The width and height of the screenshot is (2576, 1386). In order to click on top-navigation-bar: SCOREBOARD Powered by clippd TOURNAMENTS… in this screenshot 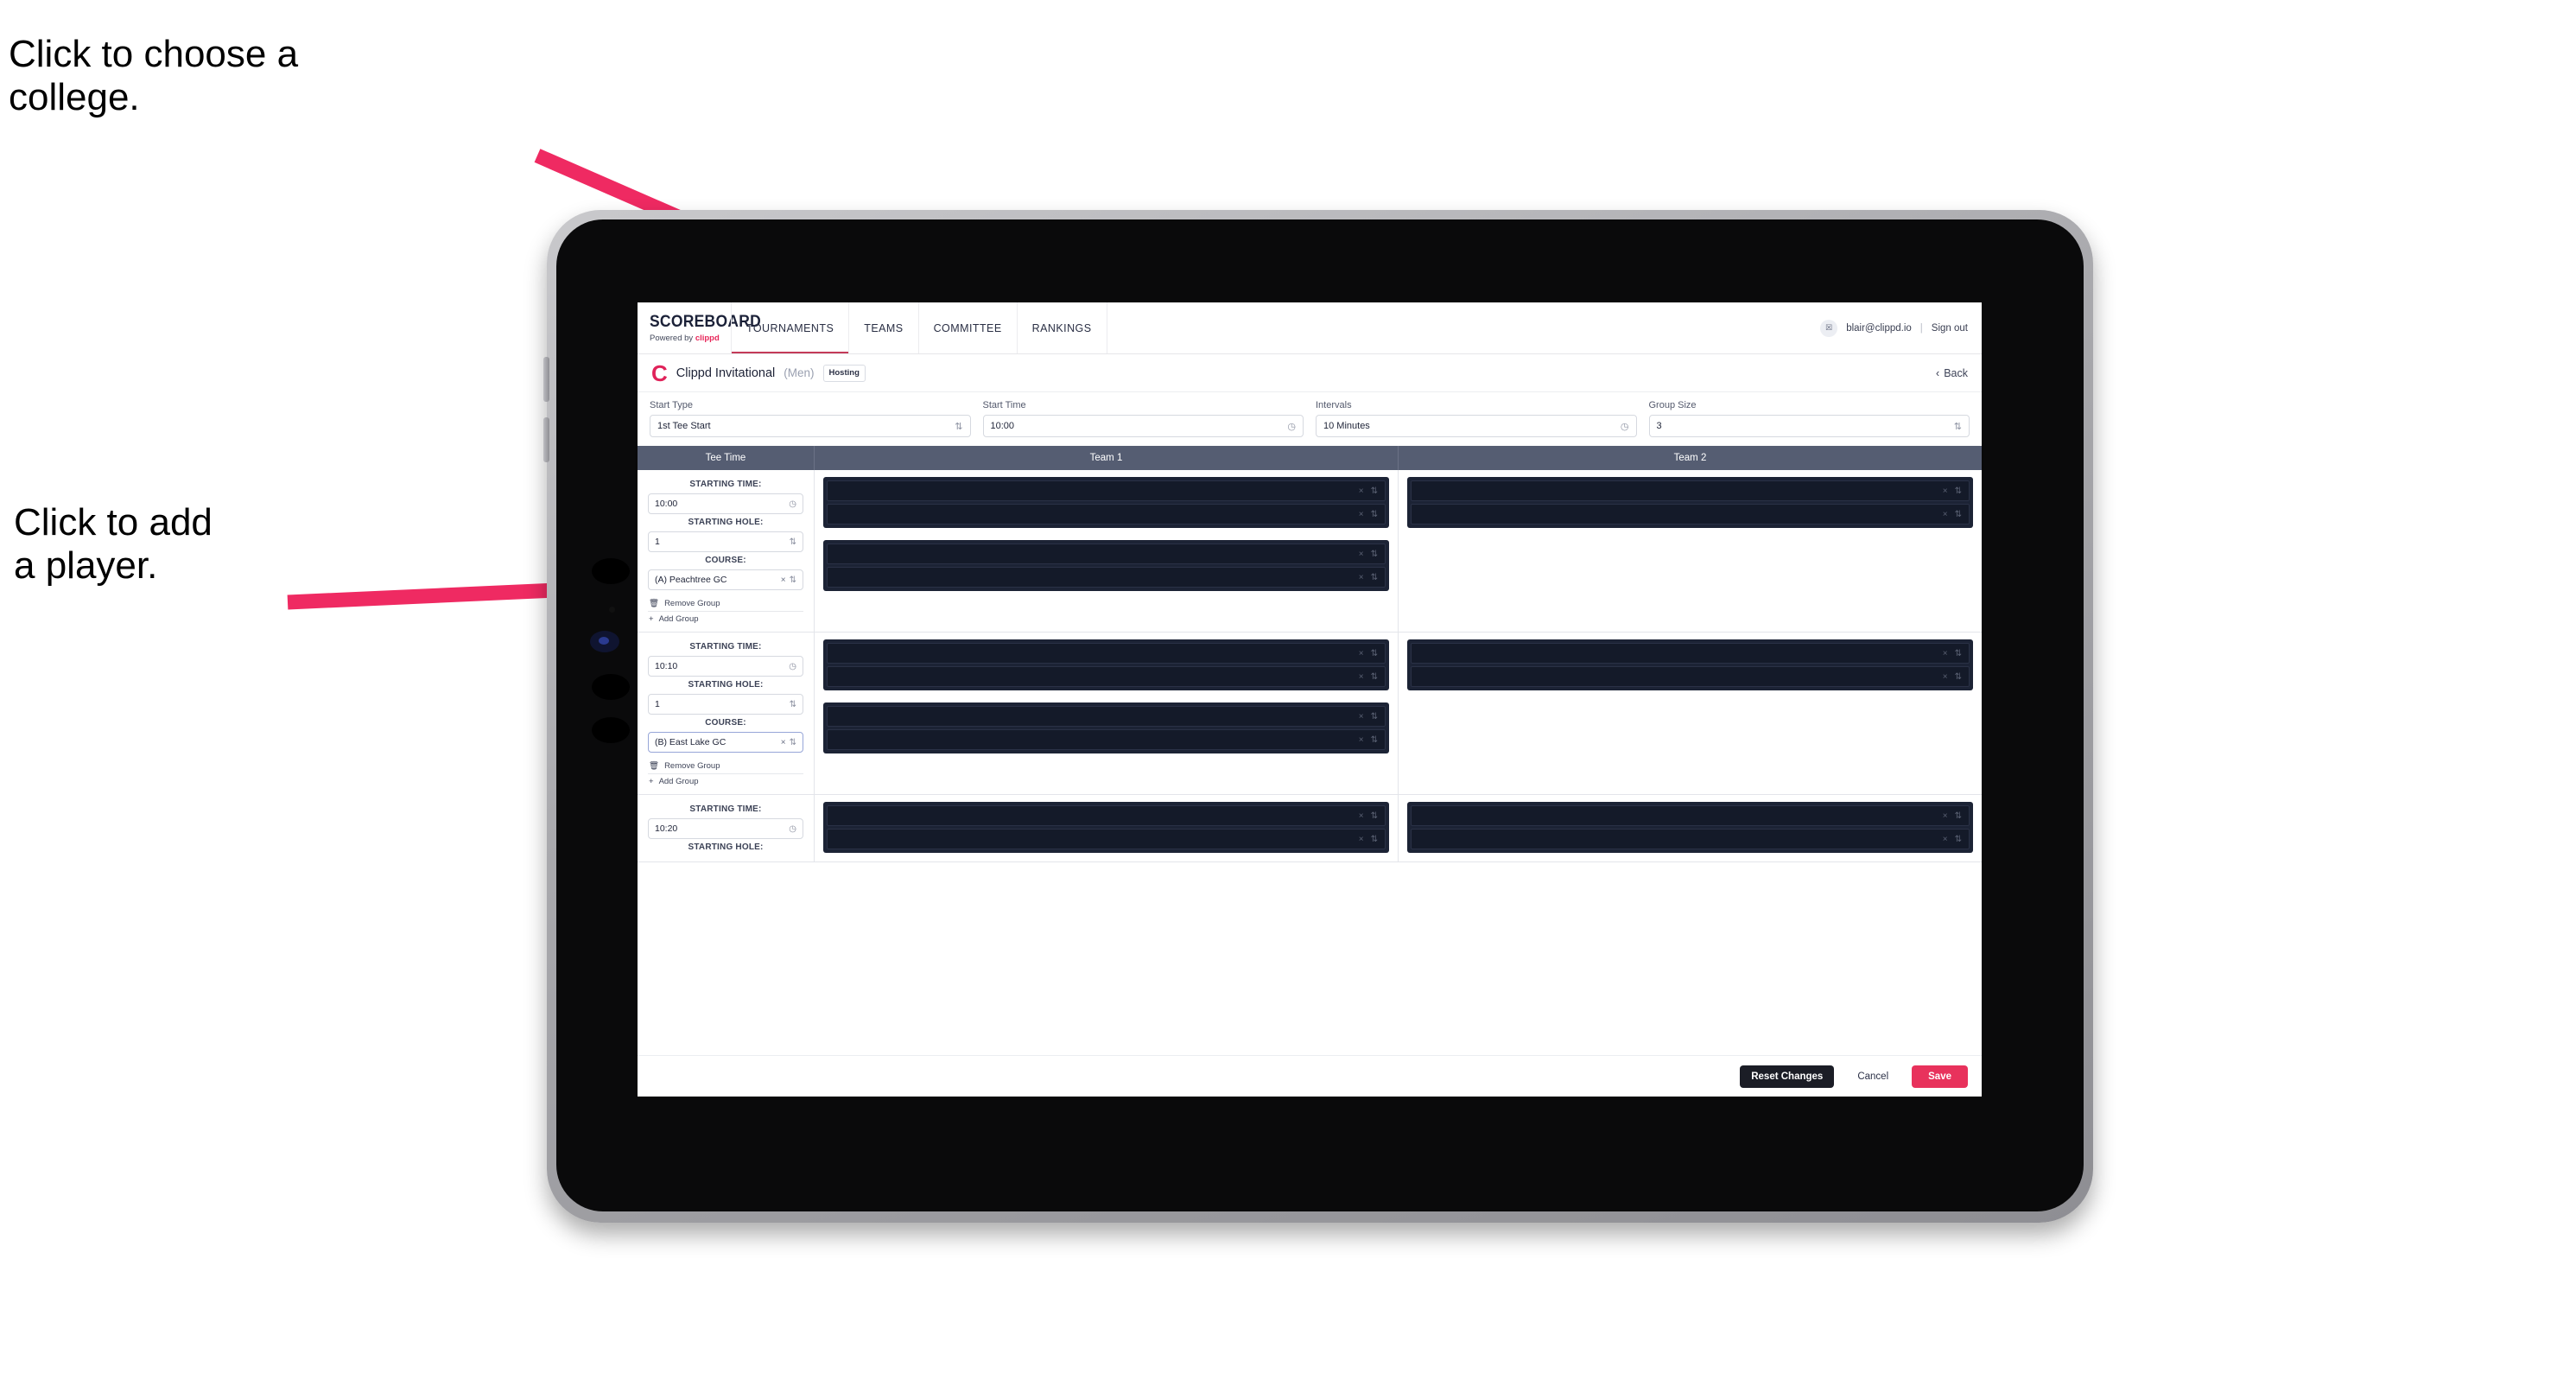, I will do `click(1310, 328)`.